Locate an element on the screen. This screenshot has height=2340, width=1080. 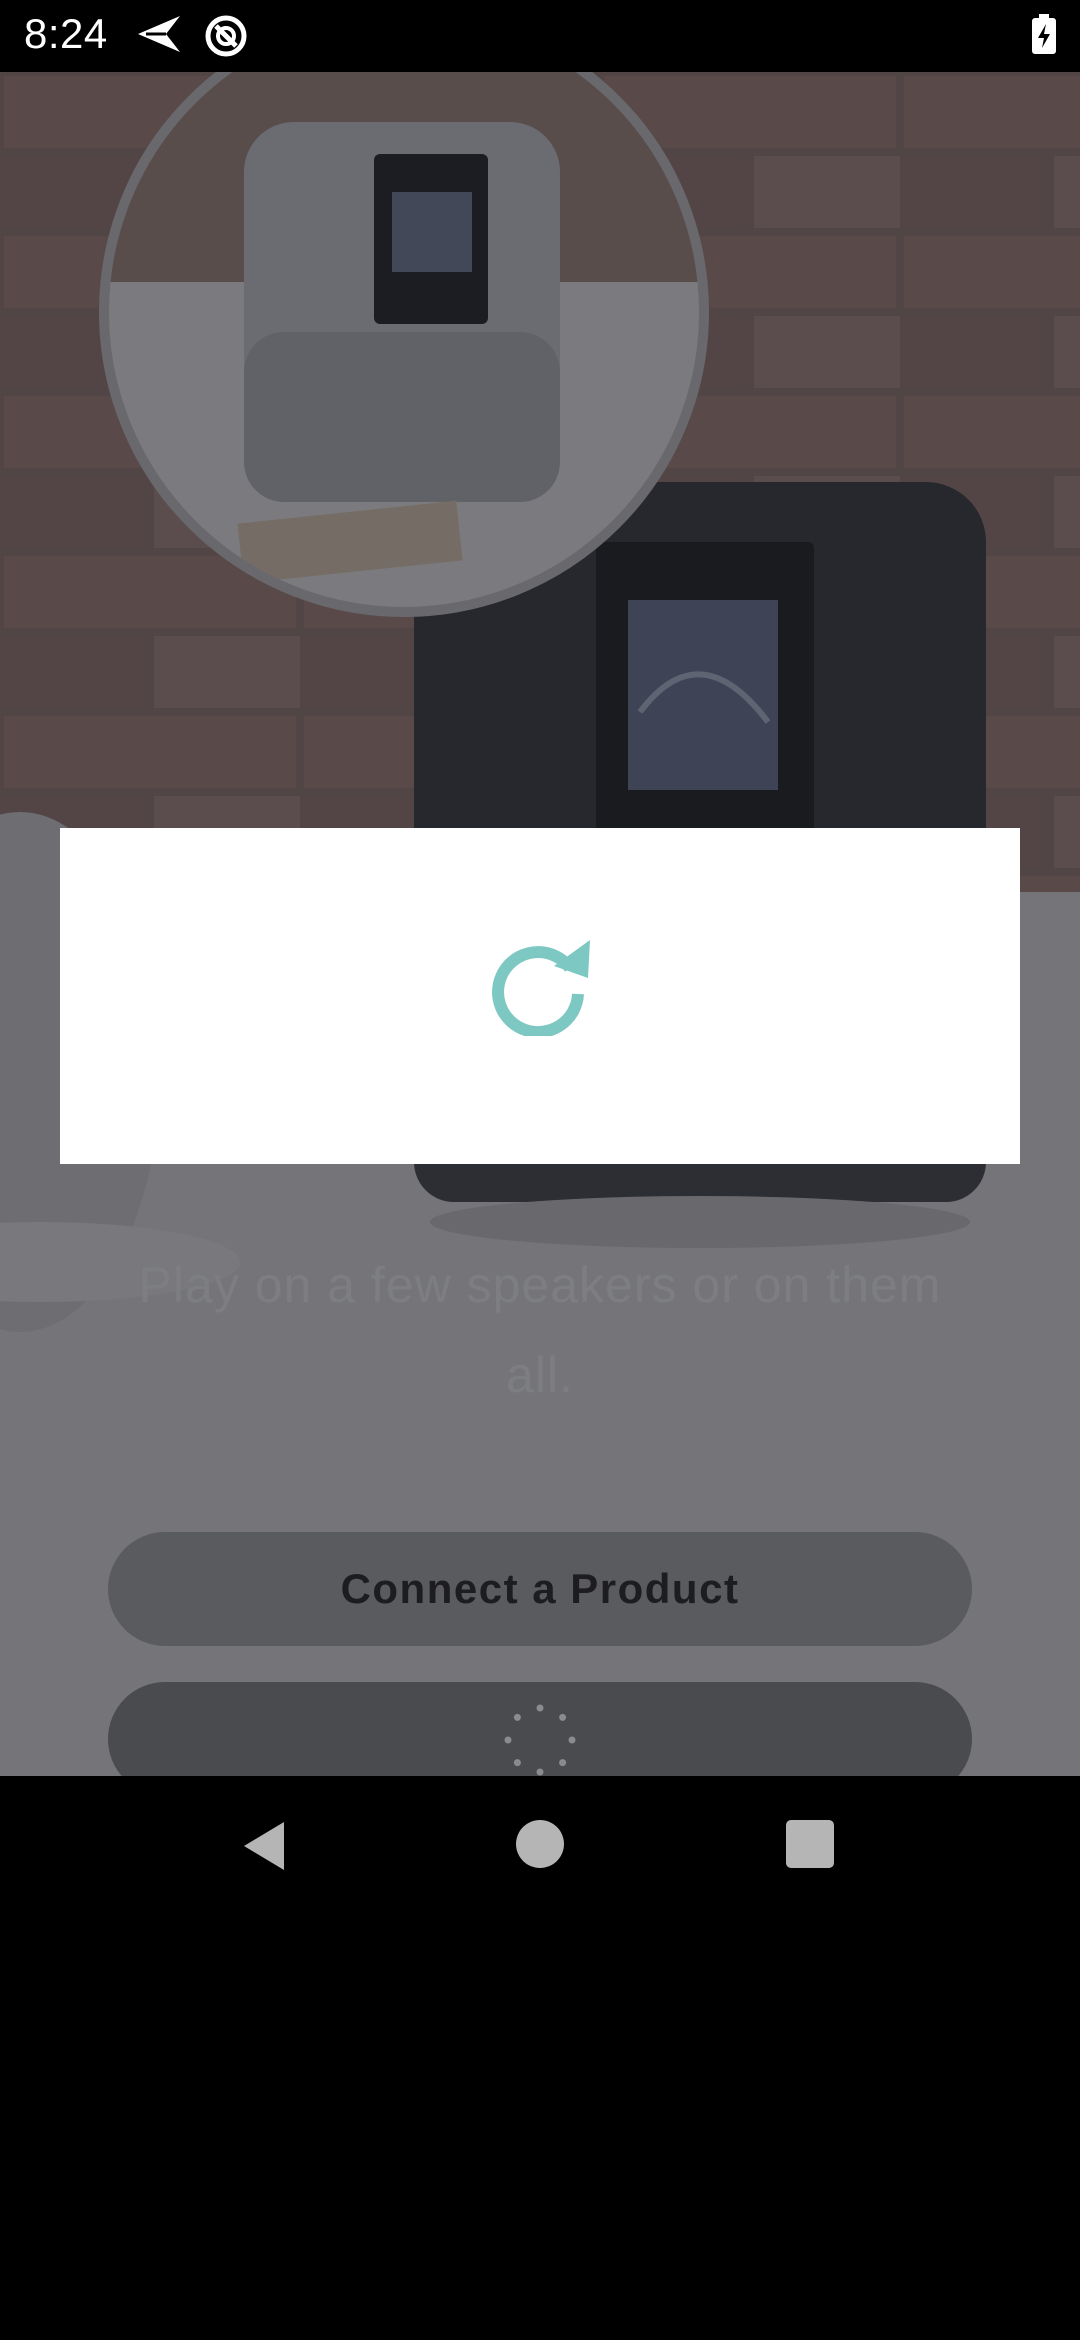
loading-spinner-icon is located at coordinates (540, 1740).